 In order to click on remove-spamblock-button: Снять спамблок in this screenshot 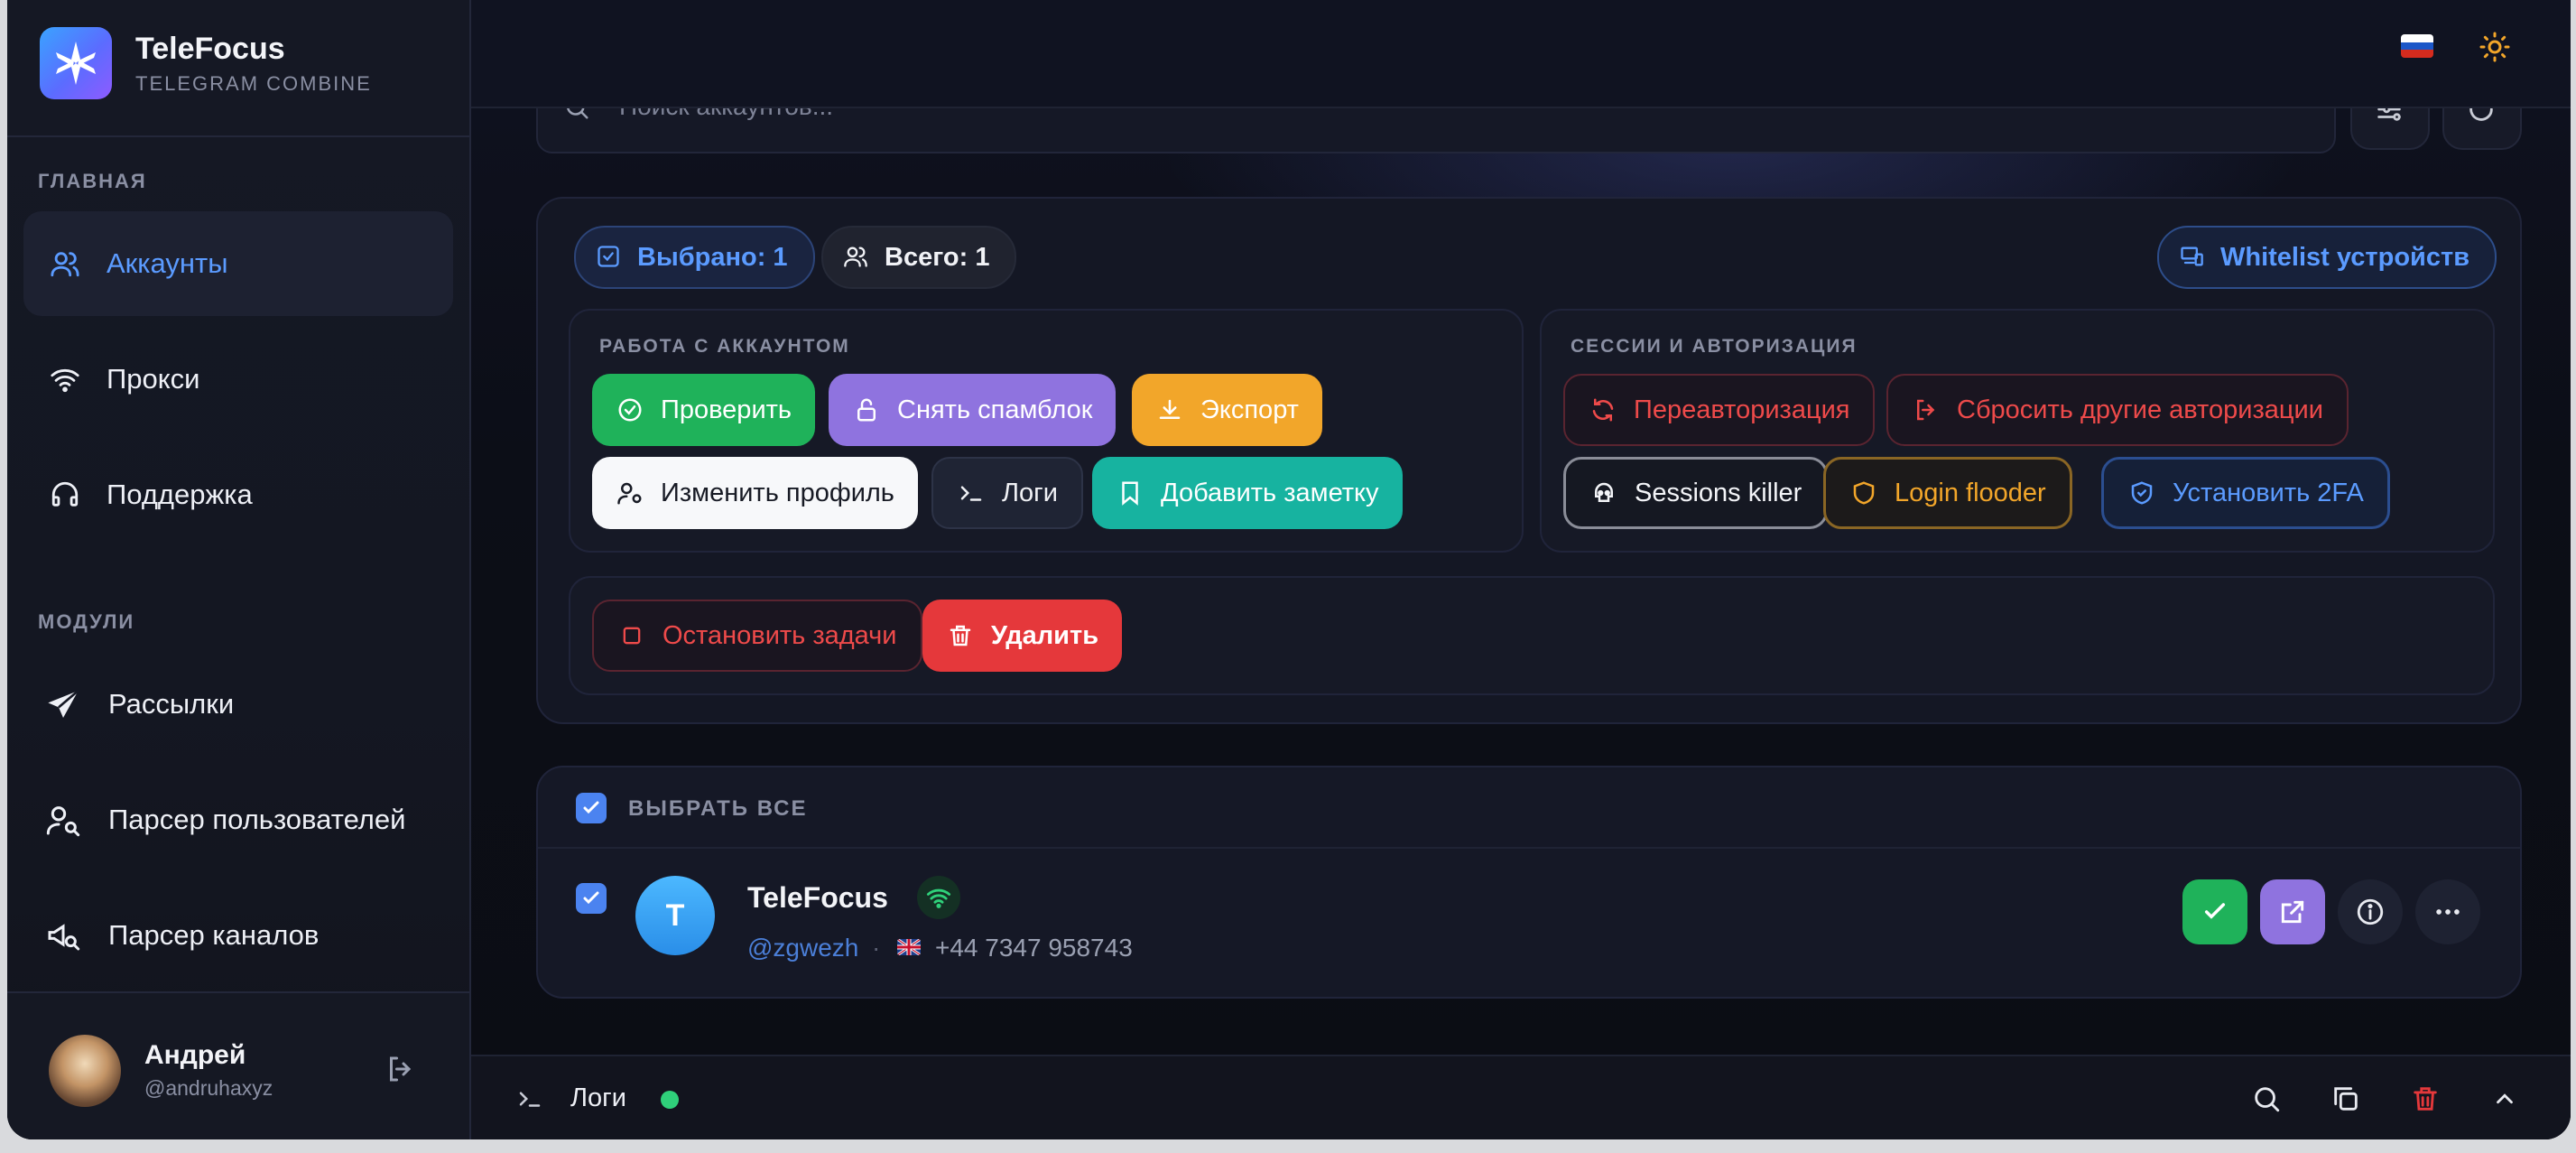, I will do `click(973, 410)`.